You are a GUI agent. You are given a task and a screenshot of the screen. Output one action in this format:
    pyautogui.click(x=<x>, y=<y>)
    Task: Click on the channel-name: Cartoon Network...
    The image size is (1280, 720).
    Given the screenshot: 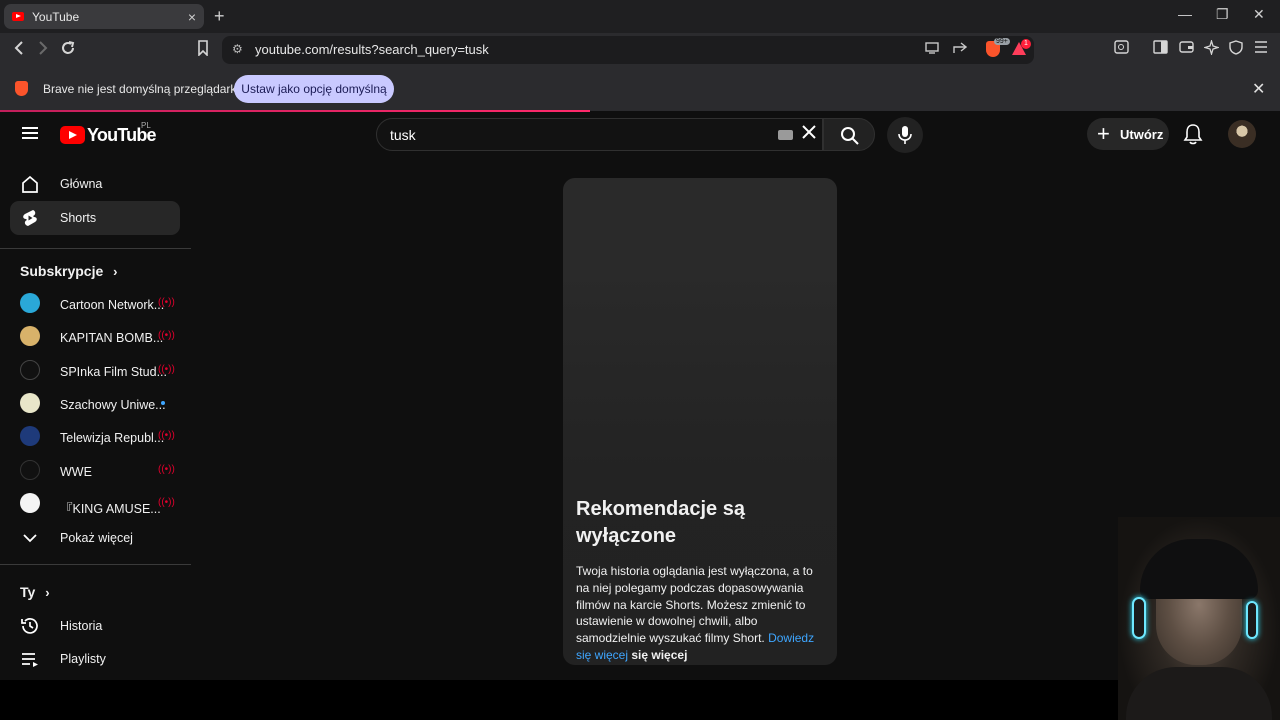 What is the action you would take?
    pyautogui.click(x=112, y=305)
    